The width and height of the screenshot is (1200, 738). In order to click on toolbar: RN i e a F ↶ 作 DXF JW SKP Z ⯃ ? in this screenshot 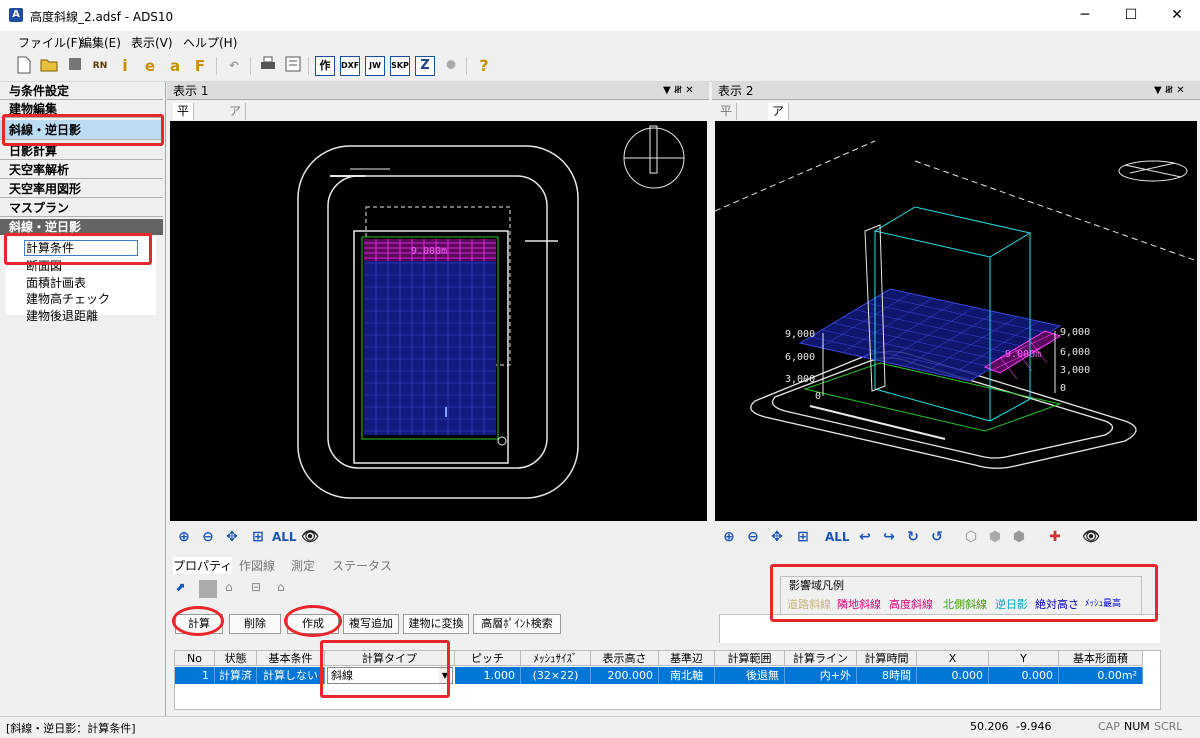, I will do `click(600, 67)`.